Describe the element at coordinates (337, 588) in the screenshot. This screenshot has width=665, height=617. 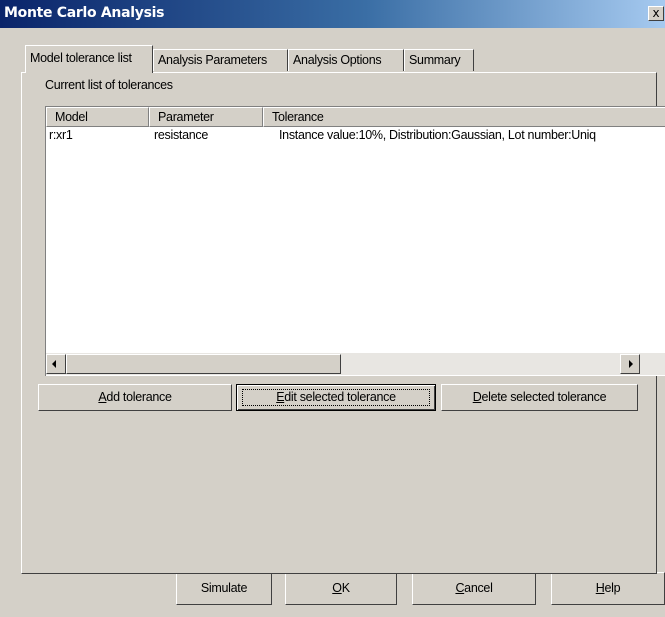
I see `mnemonic: O` at that location.